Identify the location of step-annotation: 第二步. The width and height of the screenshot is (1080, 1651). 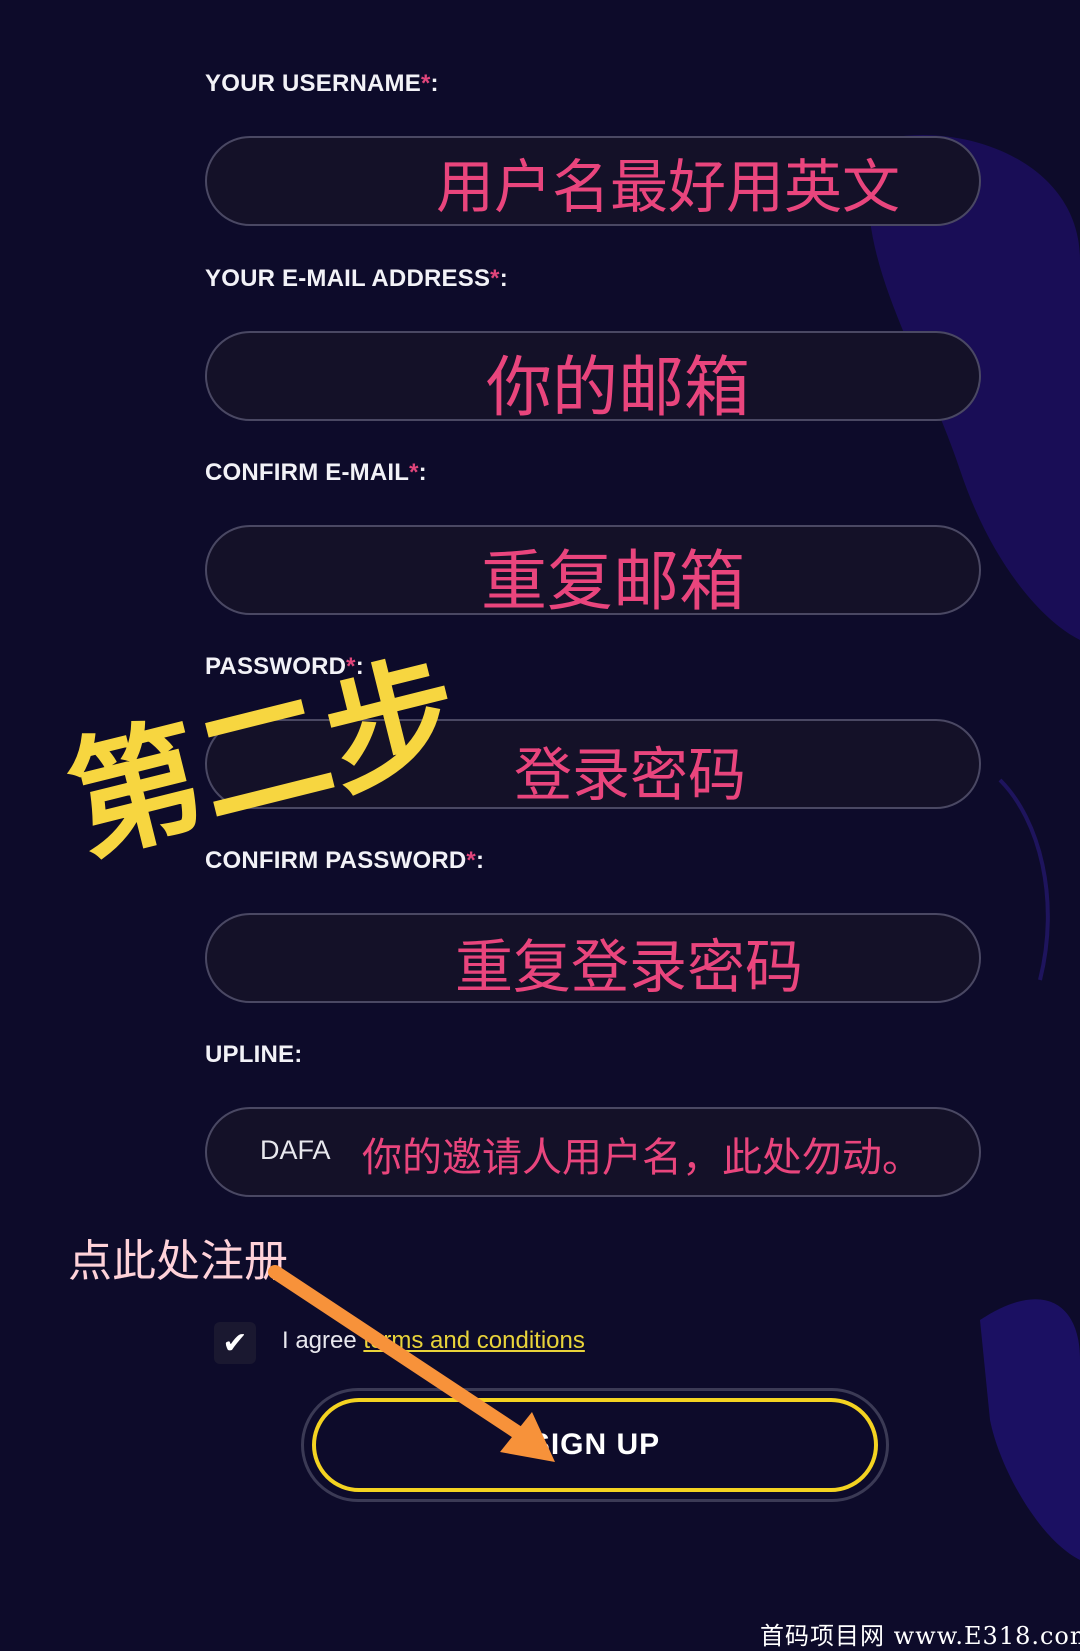
(265, 759).